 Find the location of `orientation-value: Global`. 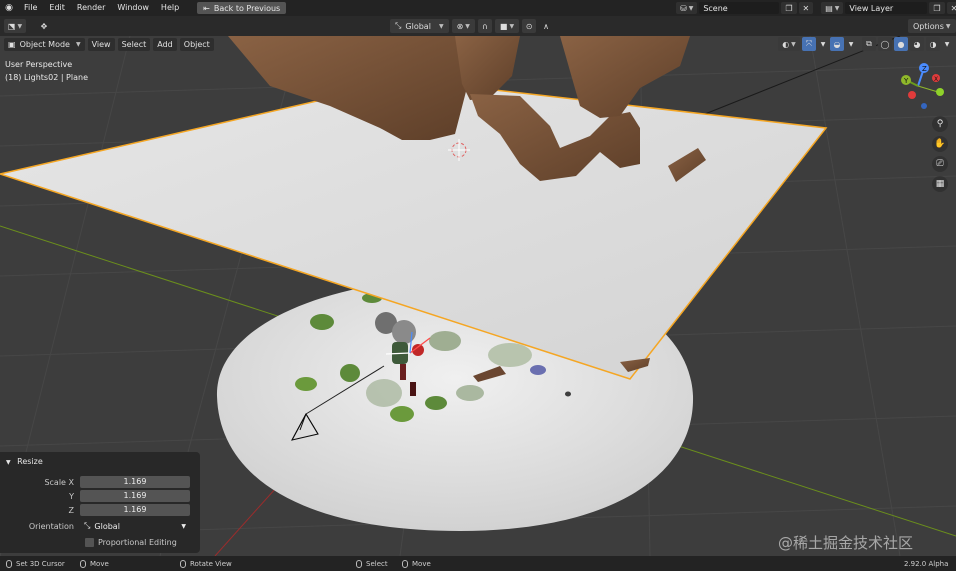

orientation-value: Global is located at coordinates (107, 526).